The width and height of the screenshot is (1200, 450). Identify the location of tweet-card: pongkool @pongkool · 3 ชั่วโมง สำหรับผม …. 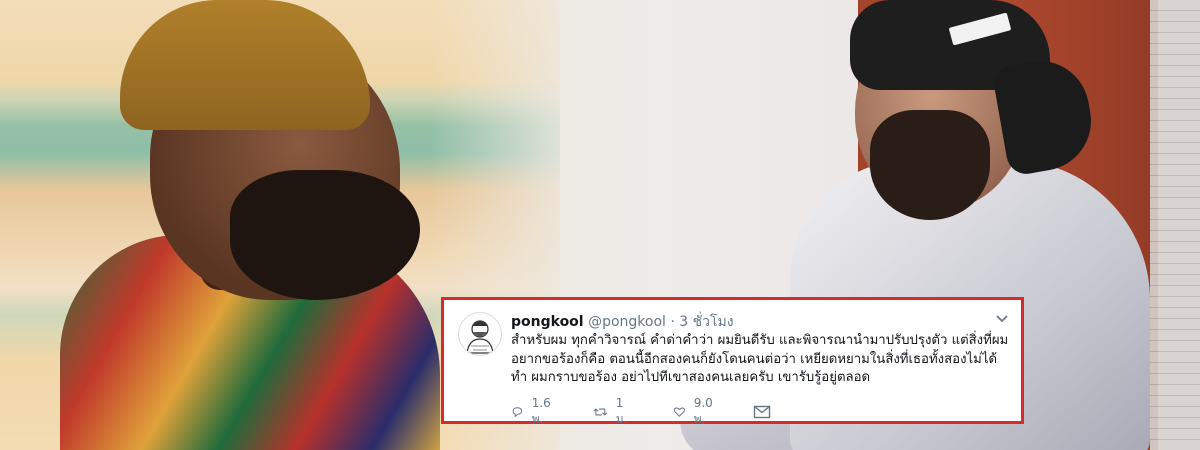
(732, 361).